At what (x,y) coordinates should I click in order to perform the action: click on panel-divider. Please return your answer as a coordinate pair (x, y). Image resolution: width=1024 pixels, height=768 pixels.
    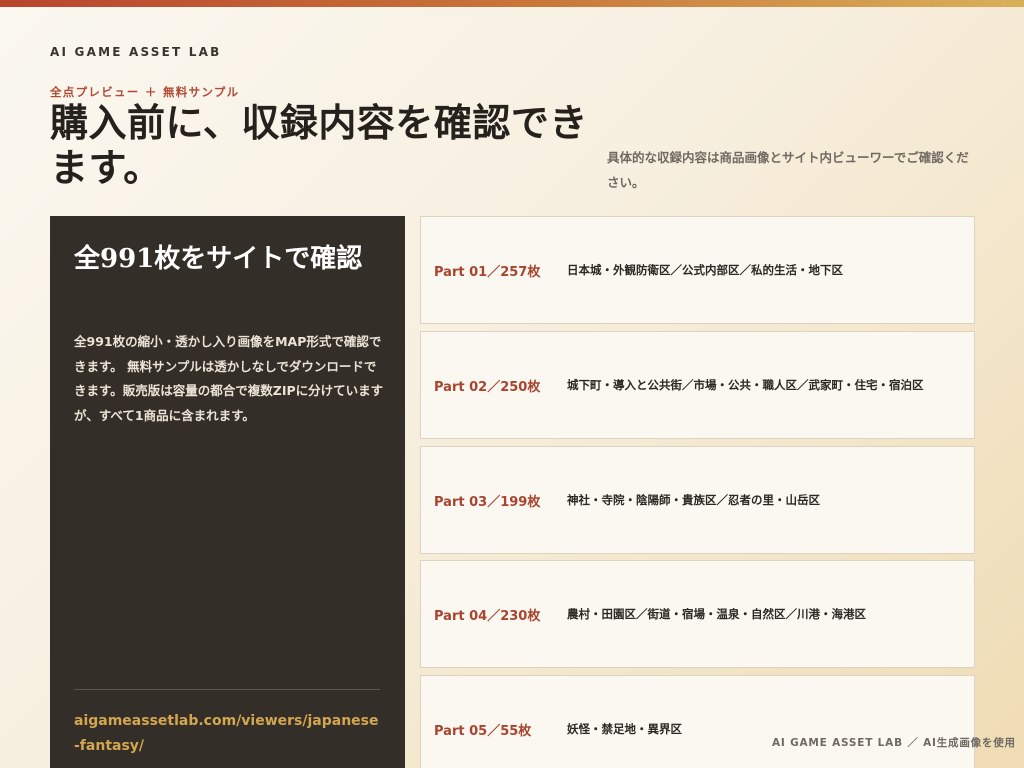
    Looking at the image, I should click on (227, 689).